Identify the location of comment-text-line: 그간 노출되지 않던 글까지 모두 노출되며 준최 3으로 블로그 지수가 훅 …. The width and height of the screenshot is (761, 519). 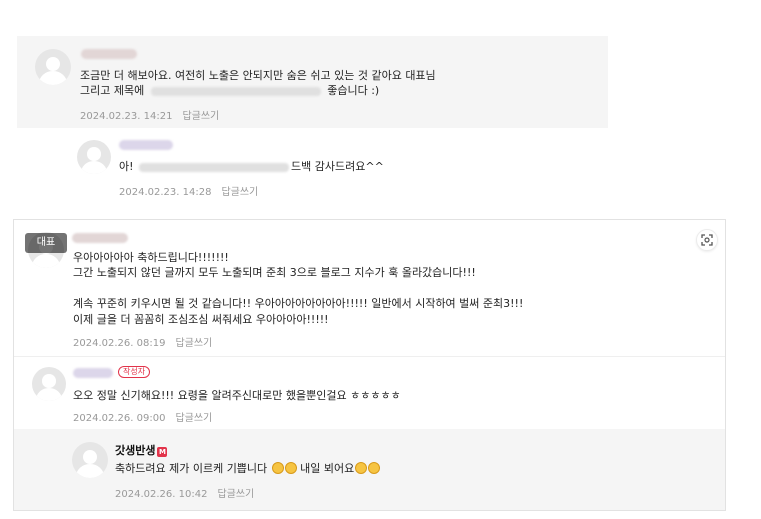
(274, 272).